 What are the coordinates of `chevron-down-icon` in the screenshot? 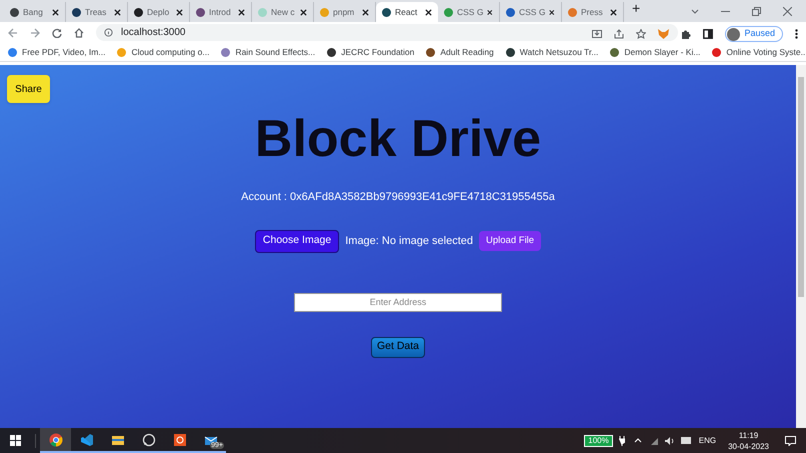 It's located at (695, 11).